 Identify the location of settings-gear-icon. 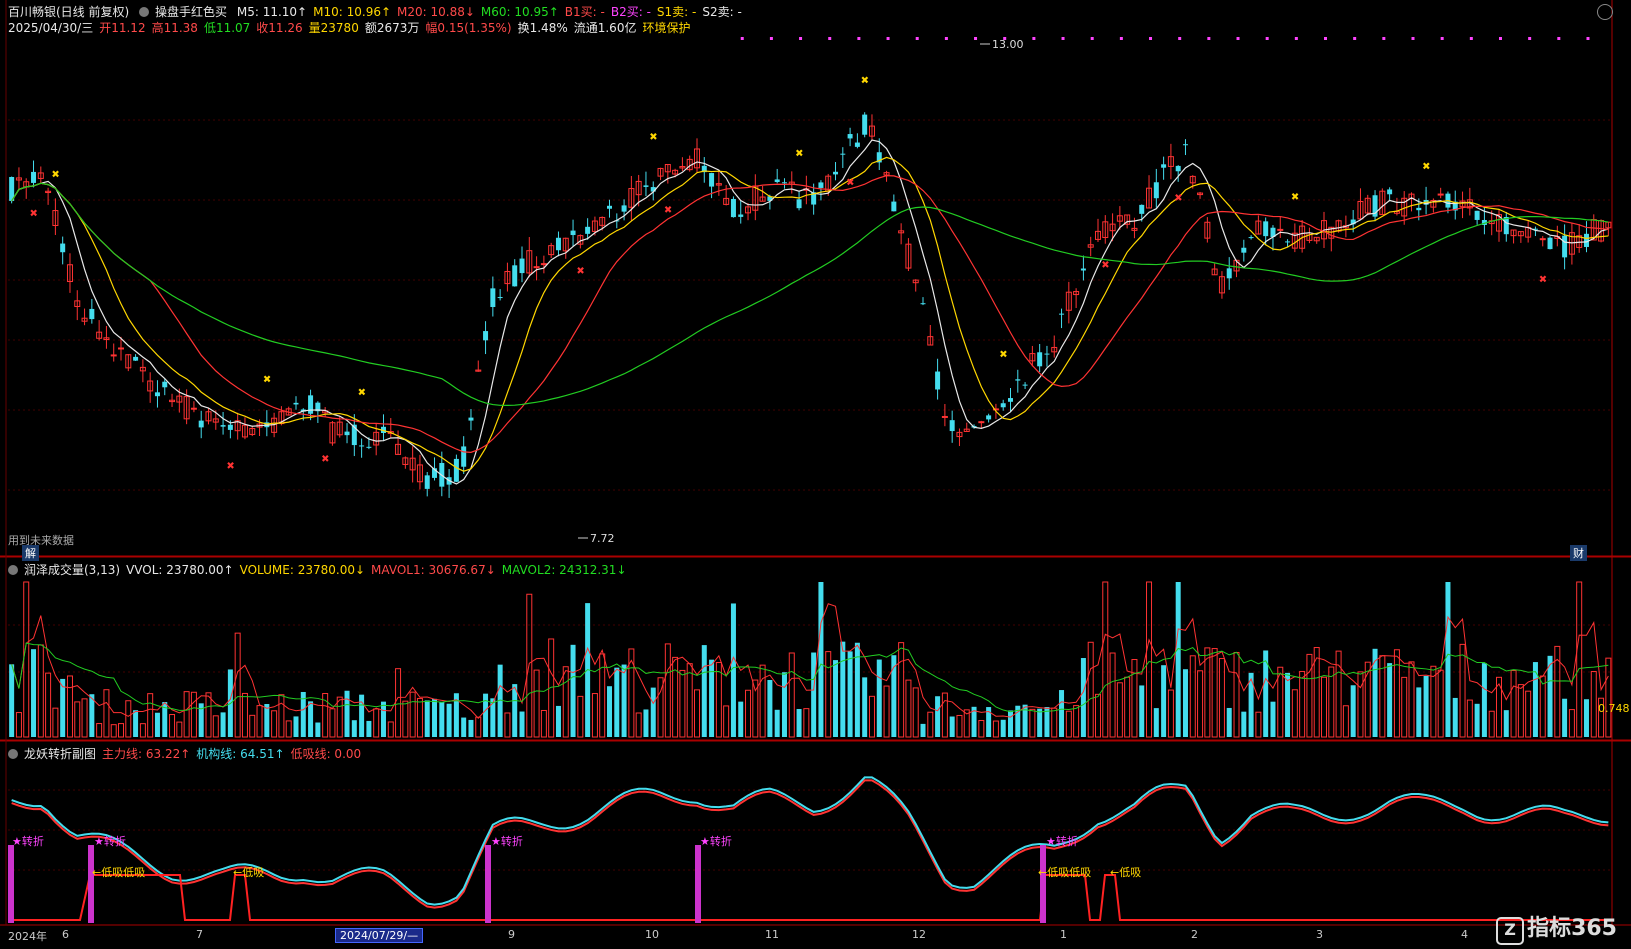
(144, 12).